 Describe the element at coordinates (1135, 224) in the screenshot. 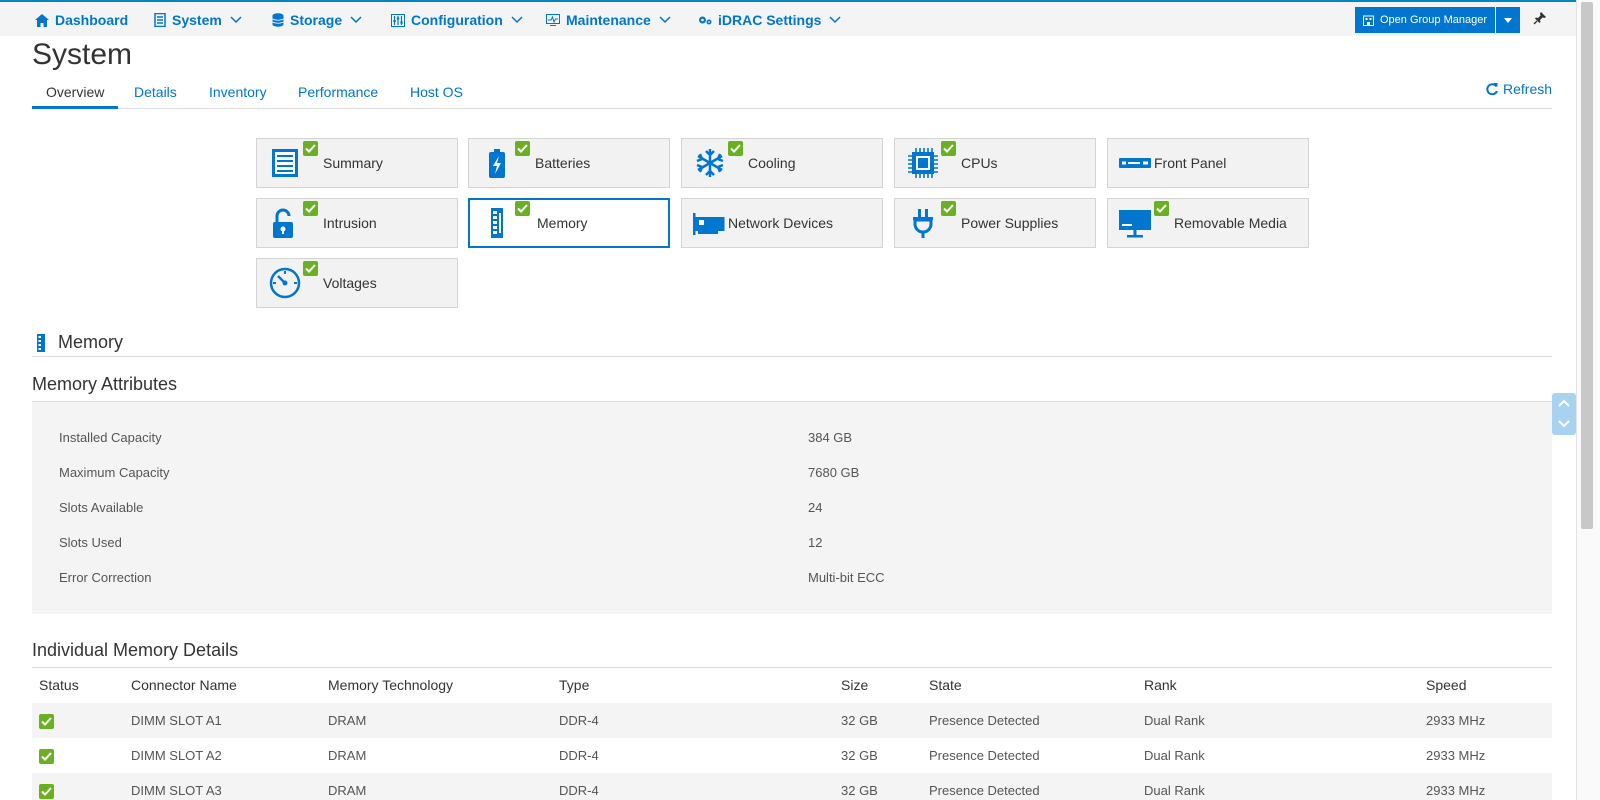

I see `removable-media-icon` at that location.